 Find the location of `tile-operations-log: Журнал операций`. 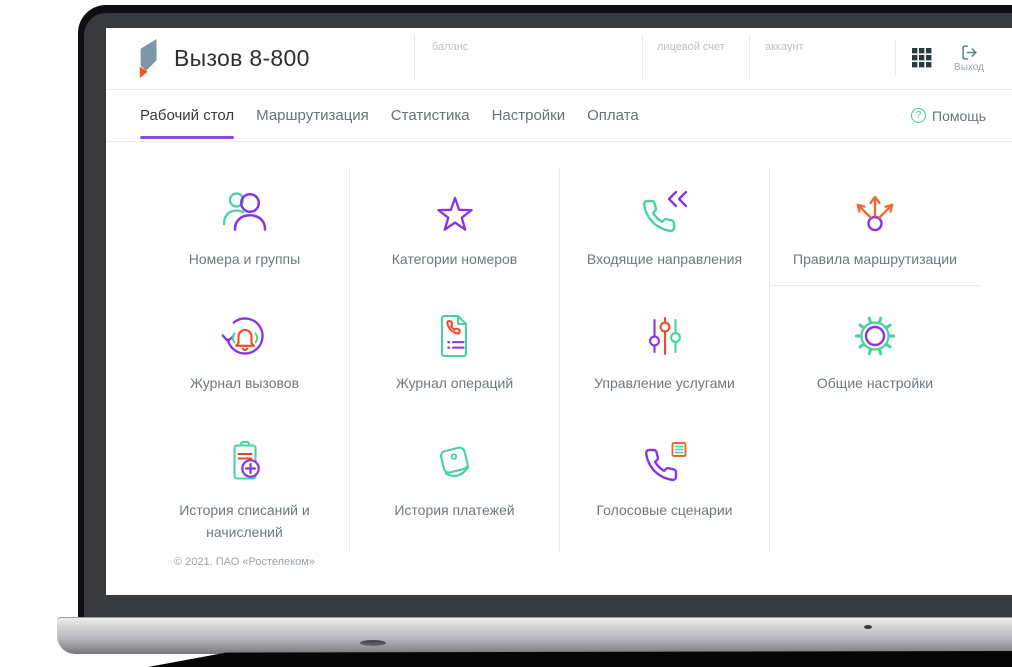

tile-operations-log: Журнал операций is located at coordinates (455, 348).